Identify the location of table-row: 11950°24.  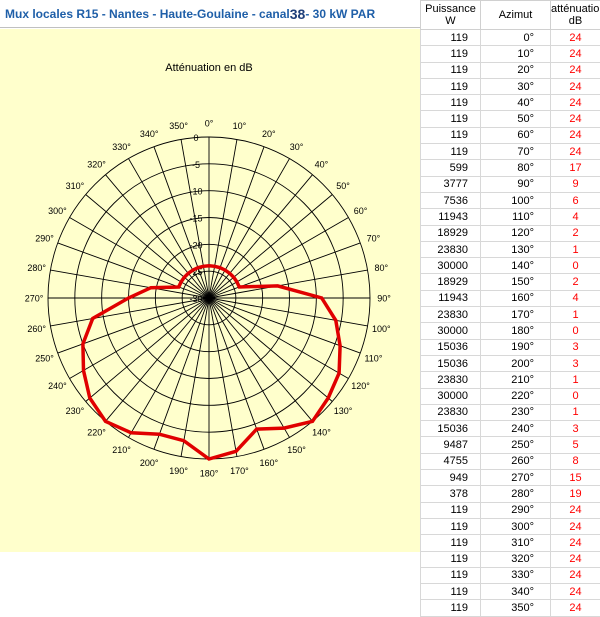
(510, 119).